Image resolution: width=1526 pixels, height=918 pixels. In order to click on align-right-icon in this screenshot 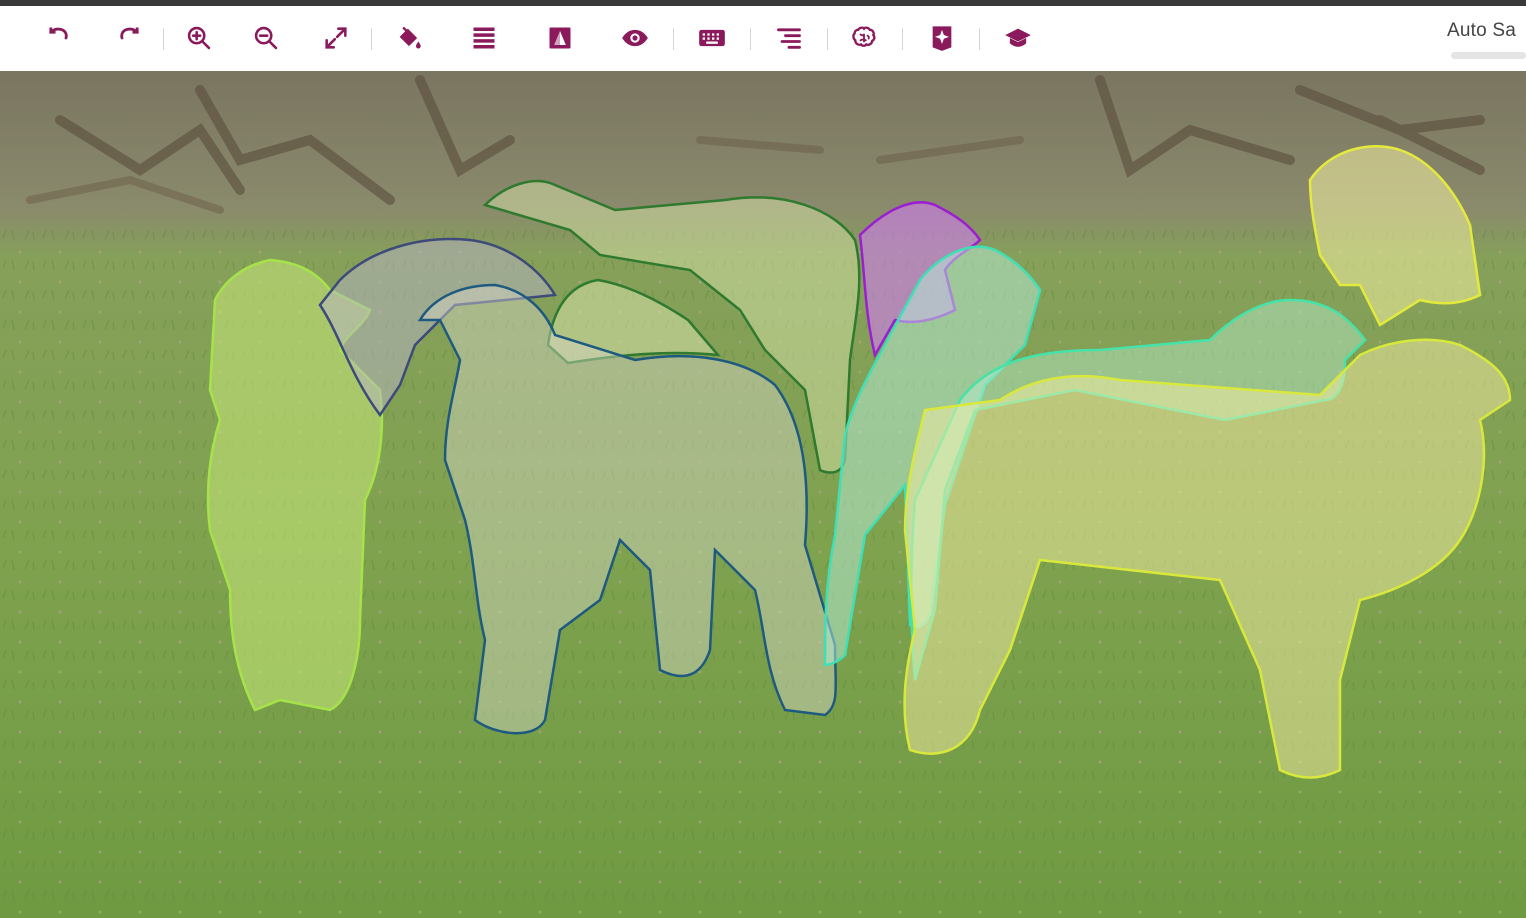, I will do `click(789, 38)`.